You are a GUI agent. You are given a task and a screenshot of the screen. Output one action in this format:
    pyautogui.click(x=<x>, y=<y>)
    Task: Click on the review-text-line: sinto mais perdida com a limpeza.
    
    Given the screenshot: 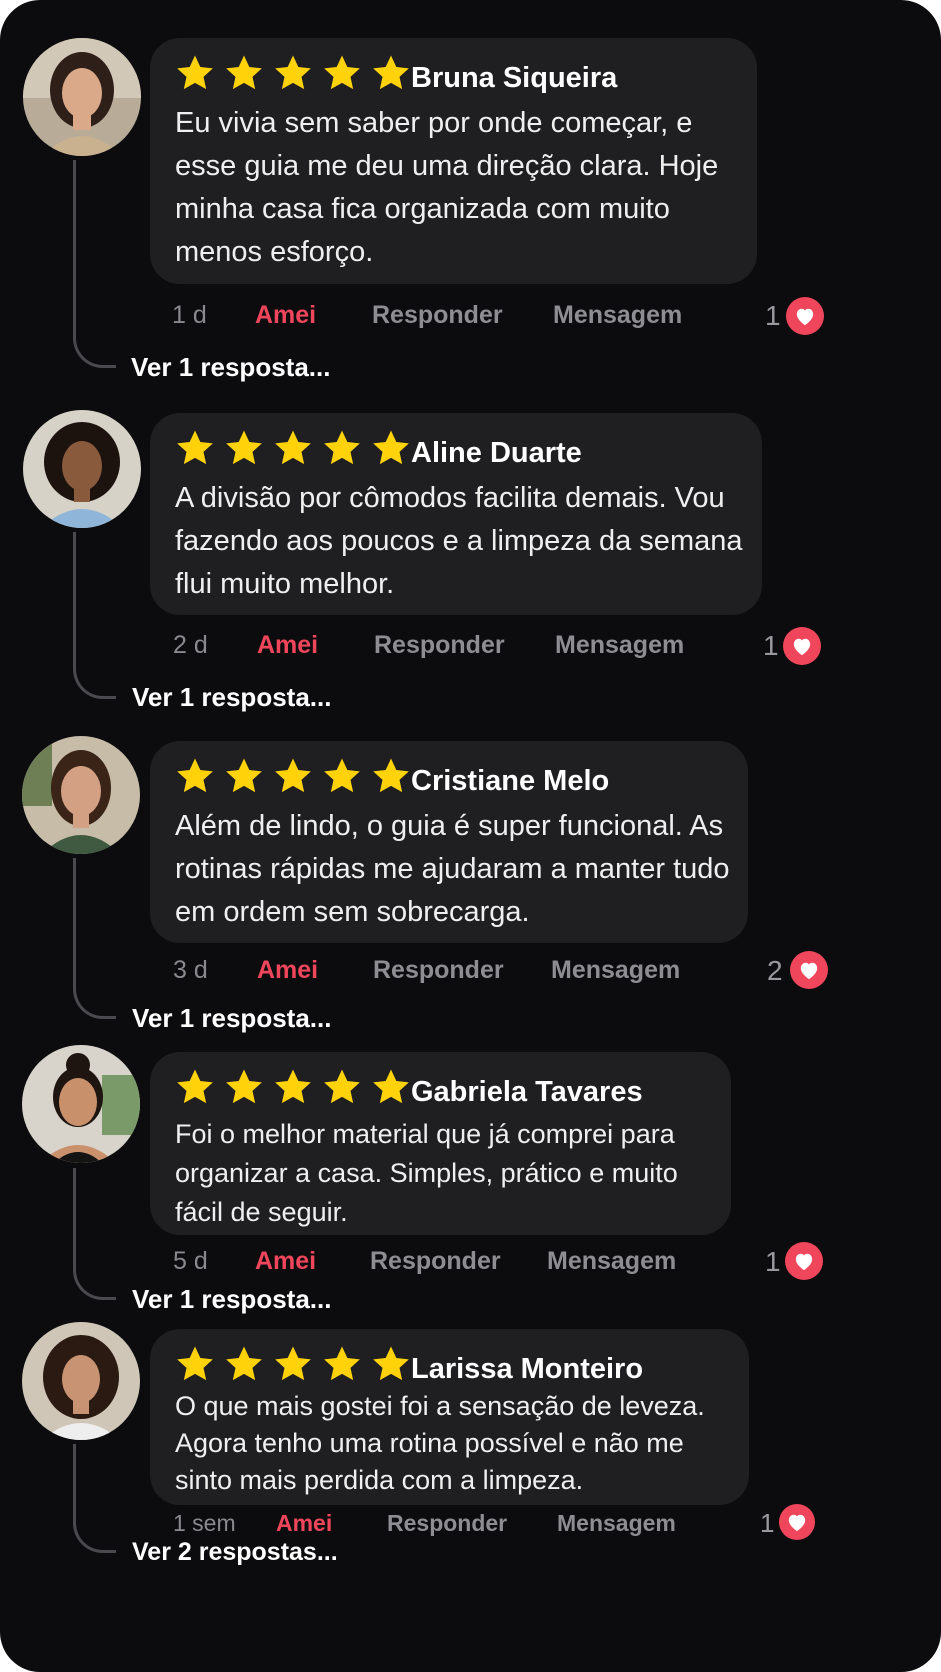 What is the action you would take?
    pyautogui.click(x=379, y=1480)
    